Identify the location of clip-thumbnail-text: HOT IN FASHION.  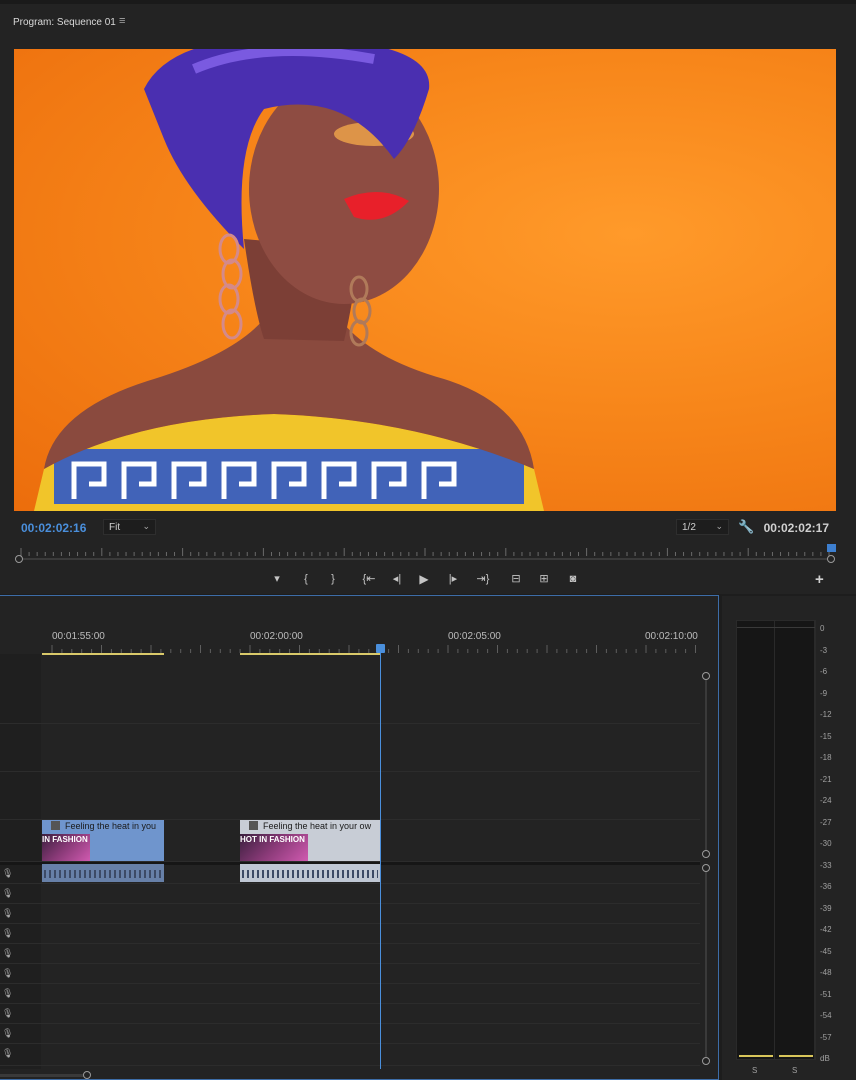
(272, 839).